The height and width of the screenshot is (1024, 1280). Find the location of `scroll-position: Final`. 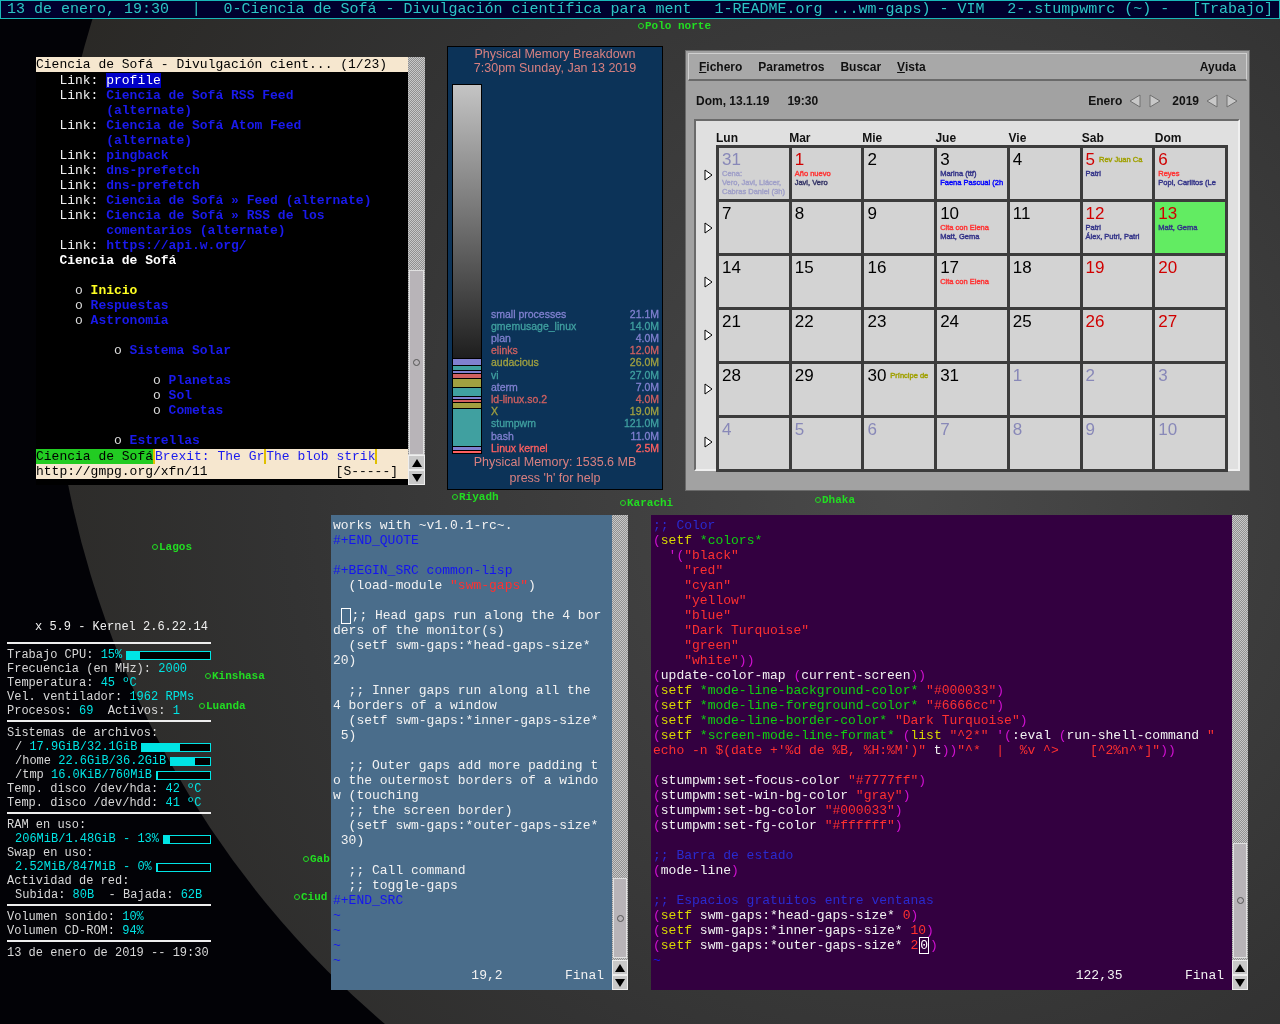

scroll-position: Final is located at coordinates (1204, 975).